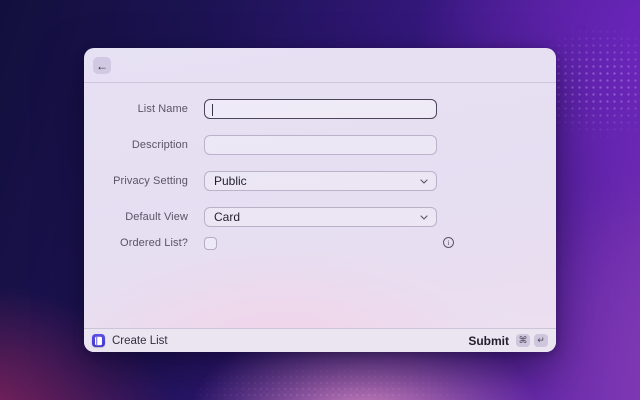 Image resolution: width=640 pixels, height=400 pixels. Describe the element at coordinates (154, 243) in the screenshot. I see `ordered-list-label: Ordered List?` at that location.